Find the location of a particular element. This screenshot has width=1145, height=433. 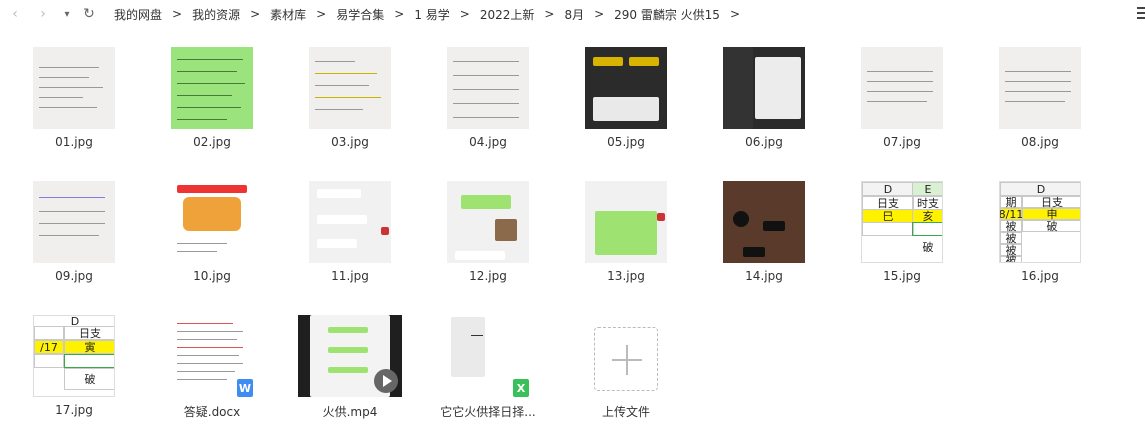

file-name: 15.jpg is located at coordinates (902, 276).